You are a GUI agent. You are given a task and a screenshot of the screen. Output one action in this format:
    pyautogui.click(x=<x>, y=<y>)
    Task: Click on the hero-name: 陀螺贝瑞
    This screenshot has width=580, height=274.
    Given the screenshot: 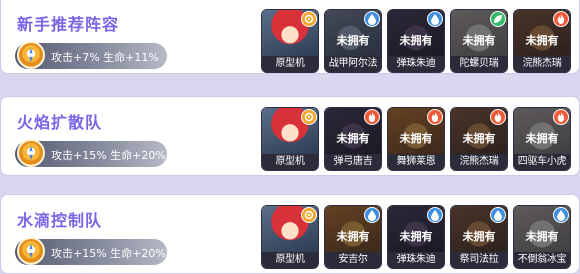 What is the action you would take?
    pyautogui.click(x=479, y=64)
    